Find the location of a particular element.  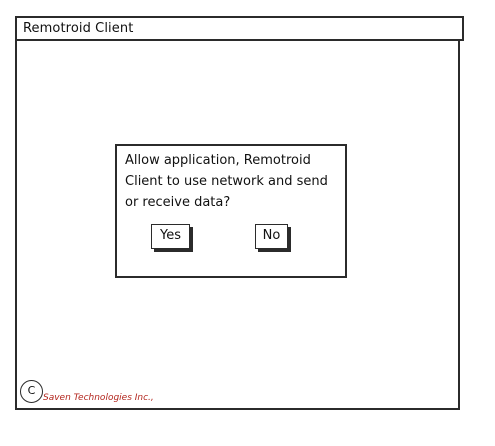

copyright-icon: C is located at coordinates (31, 391).